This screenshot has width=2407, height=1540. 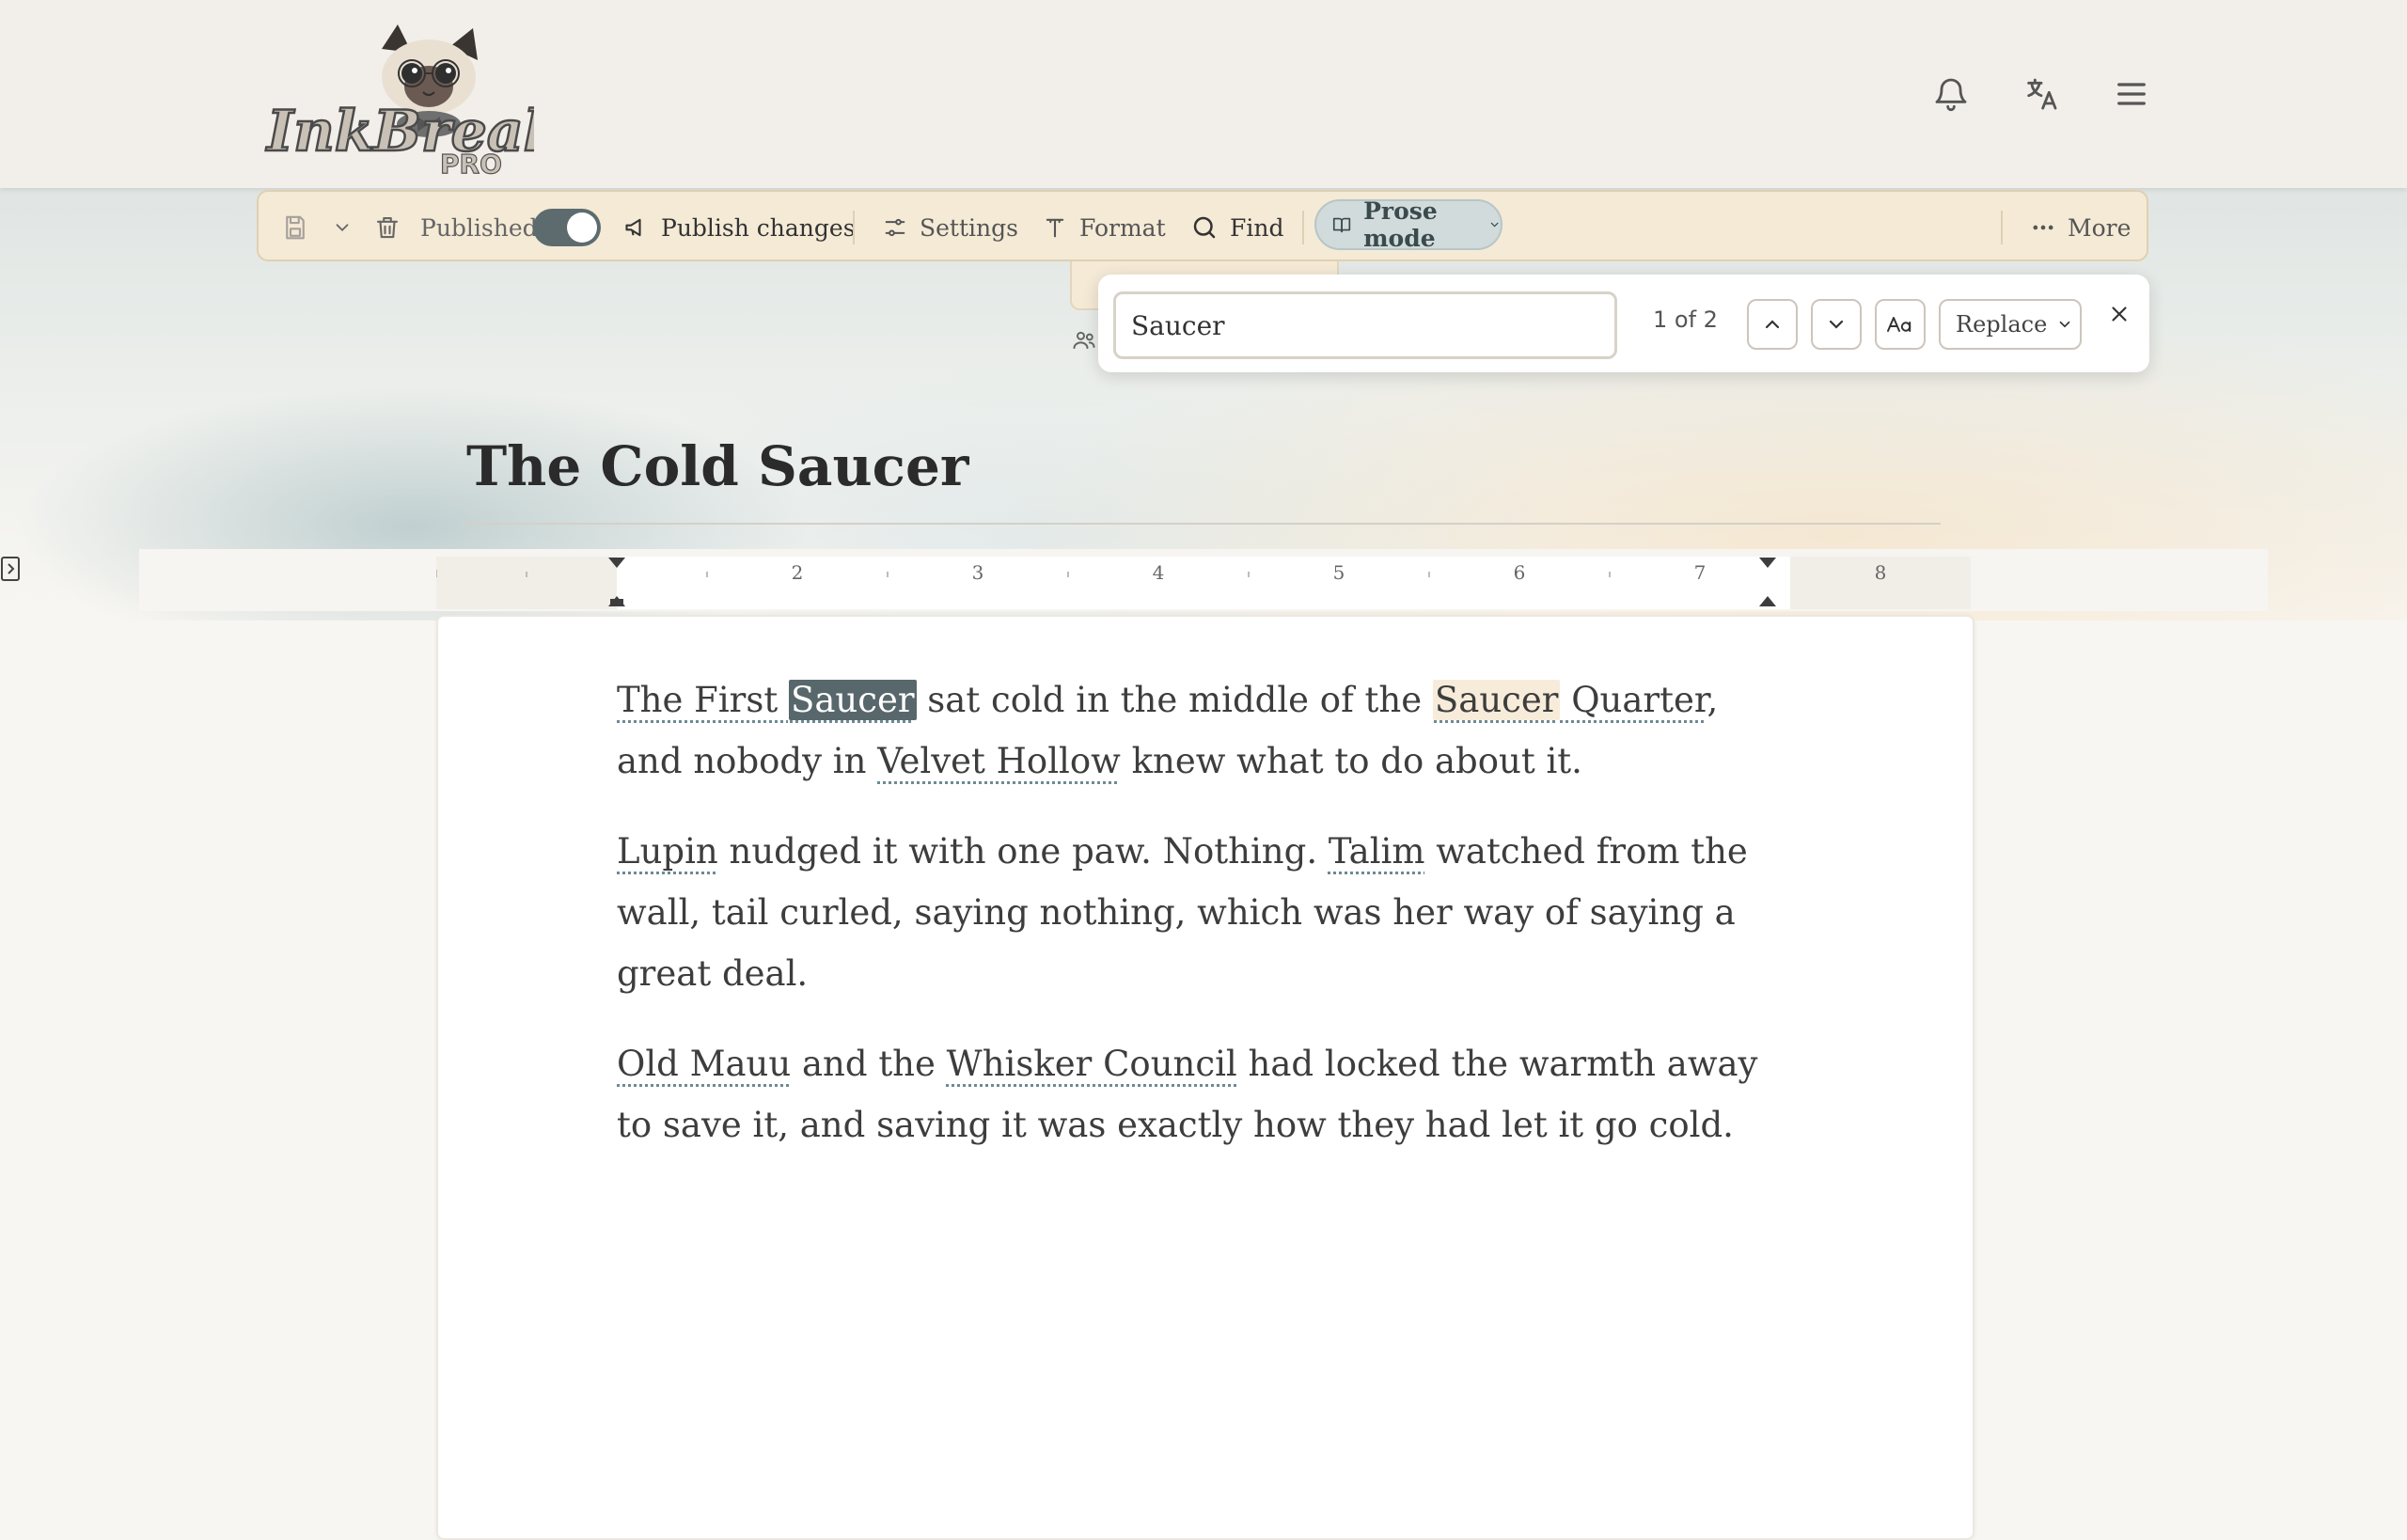 I want to click on ruler-label: 8, so click(x=1881, y=572).